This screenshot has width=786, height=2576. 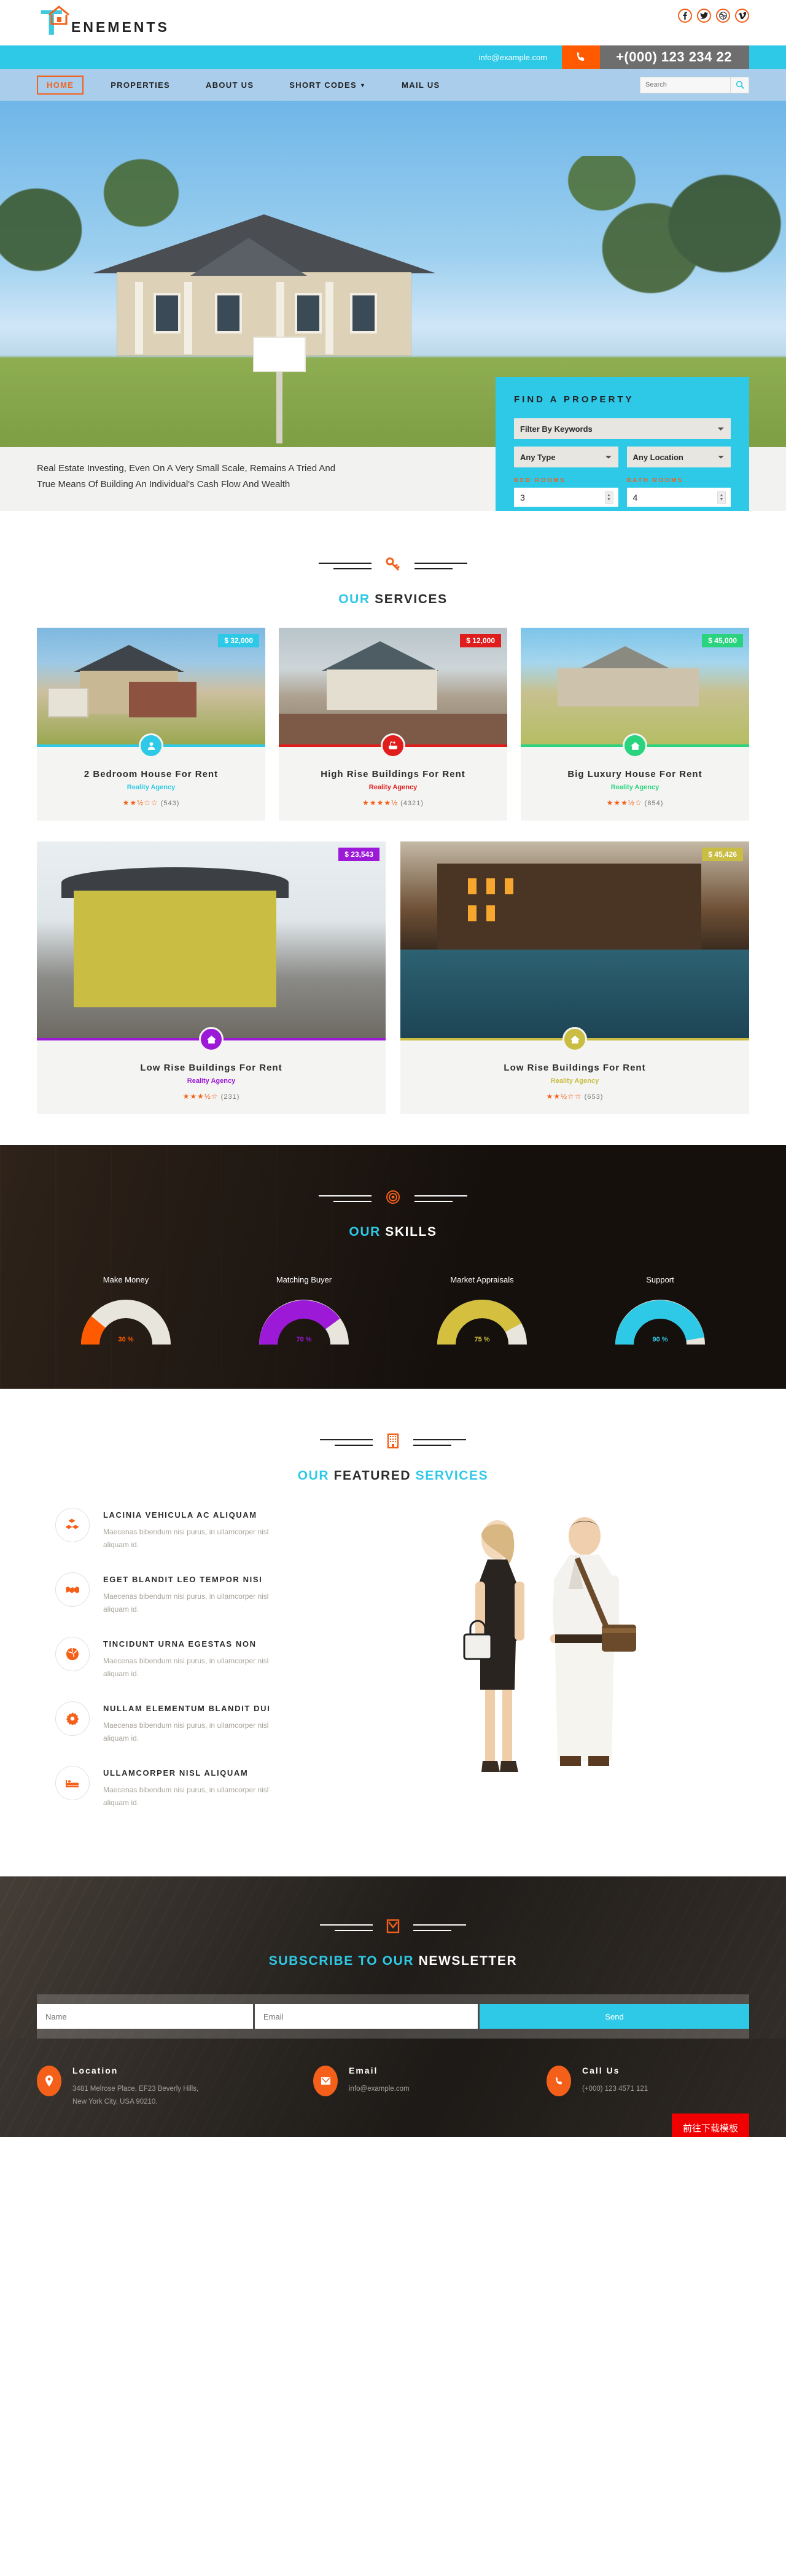 I want to click on gauge-dial: 70 %, so click(x=304, y=1319).